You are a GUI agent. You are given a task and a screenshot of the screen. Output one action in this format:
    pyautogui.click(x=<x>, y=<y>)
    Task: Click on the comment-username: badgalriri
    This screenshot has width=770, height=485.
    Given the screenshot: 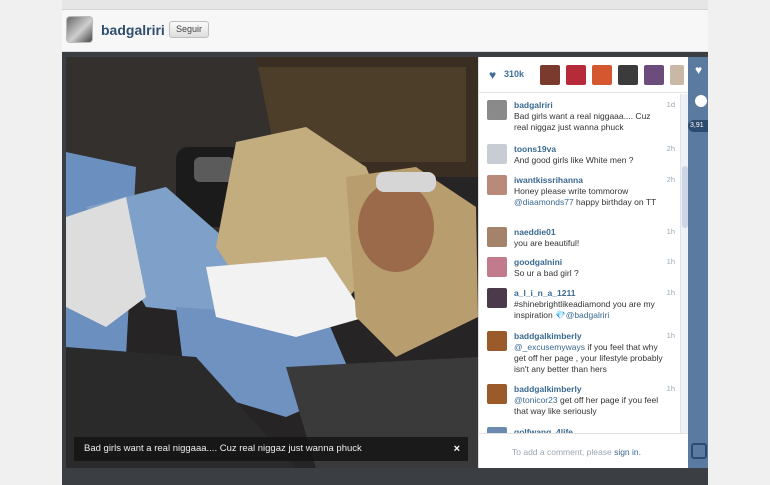 What is the action you would take?
    pyautogui.click(x=533, y=105)
    